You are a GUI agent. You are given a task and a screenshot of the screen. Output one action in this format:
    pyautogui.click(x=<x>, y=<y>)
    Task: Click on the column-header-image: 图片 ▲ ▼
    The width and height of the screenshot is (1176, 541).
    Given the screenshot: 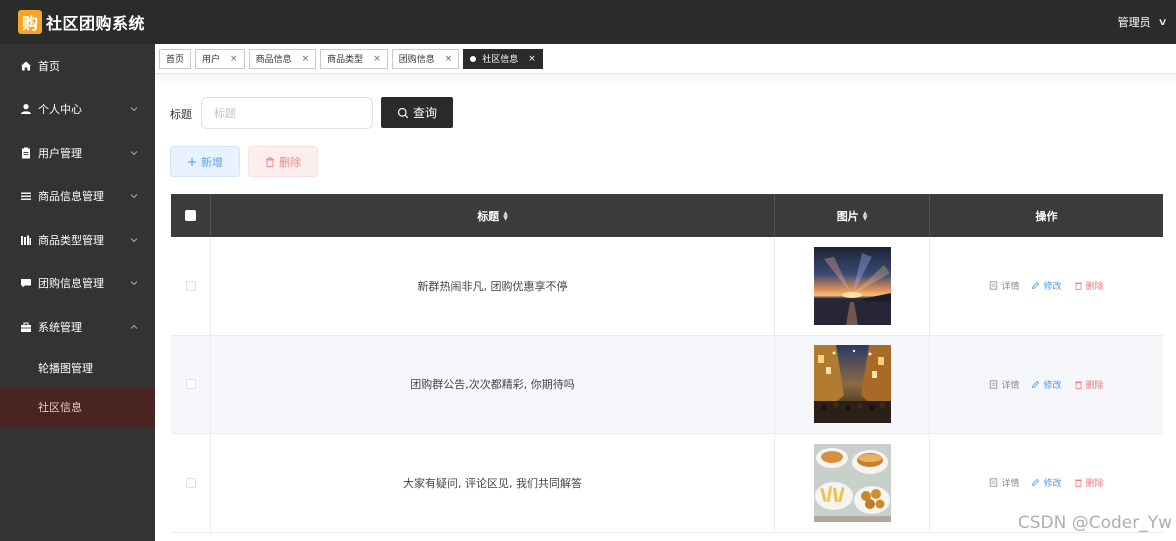 What is the action you would take?
    pyautogui.click(x=852, y=215)
    